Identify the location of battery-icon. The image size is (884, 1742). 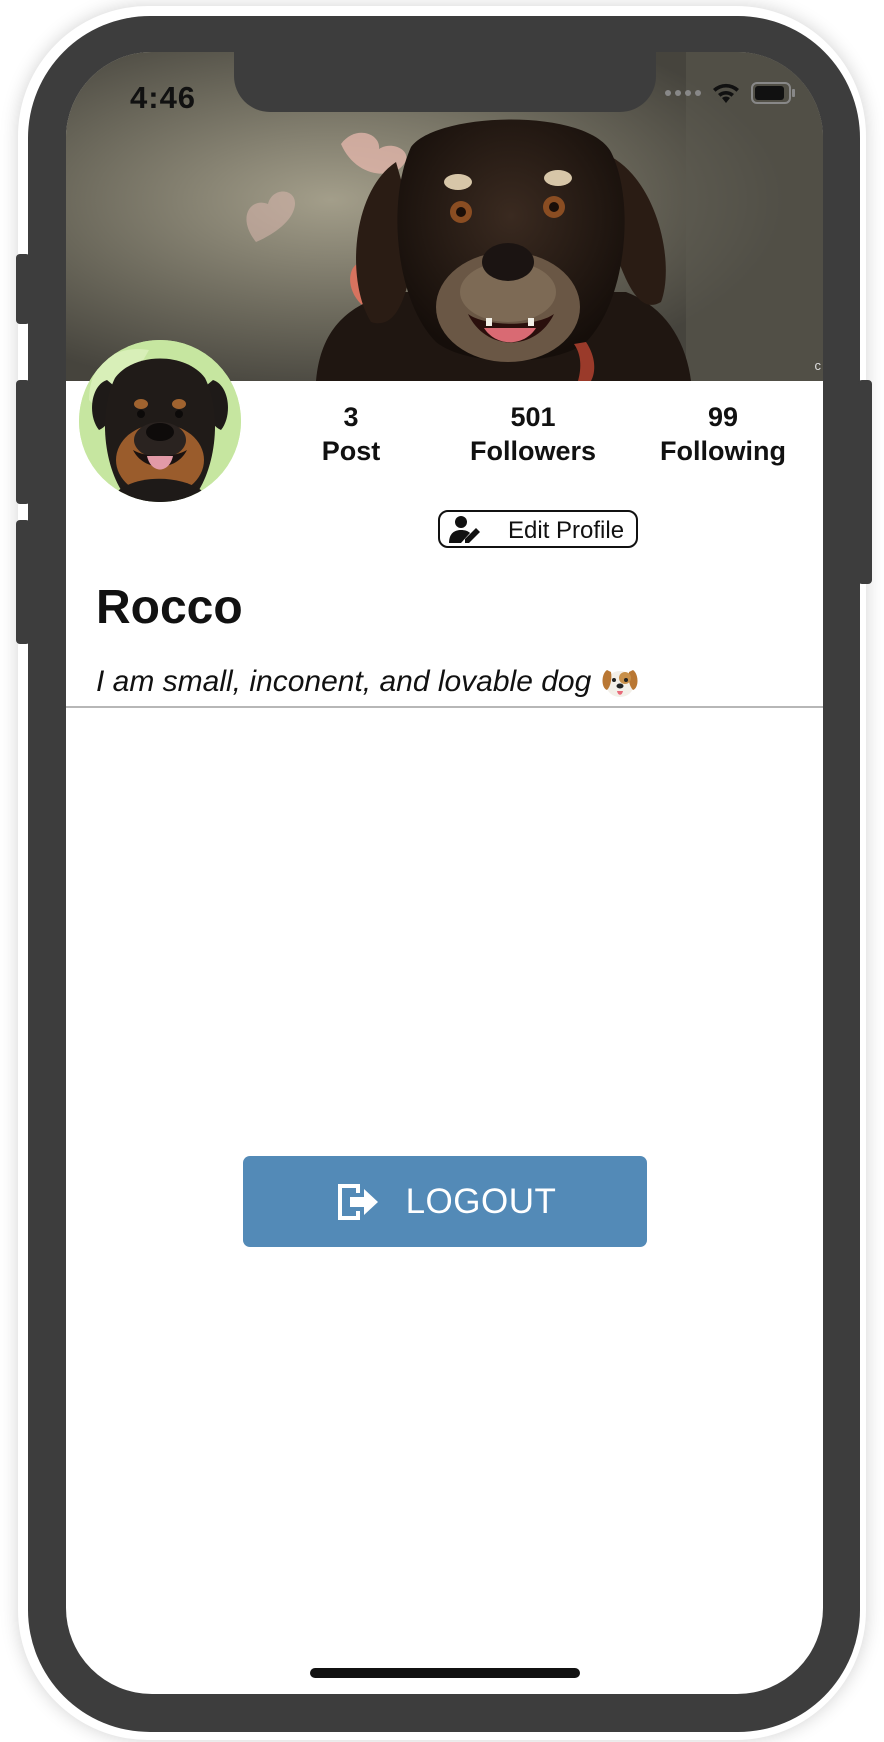
(773, 93).